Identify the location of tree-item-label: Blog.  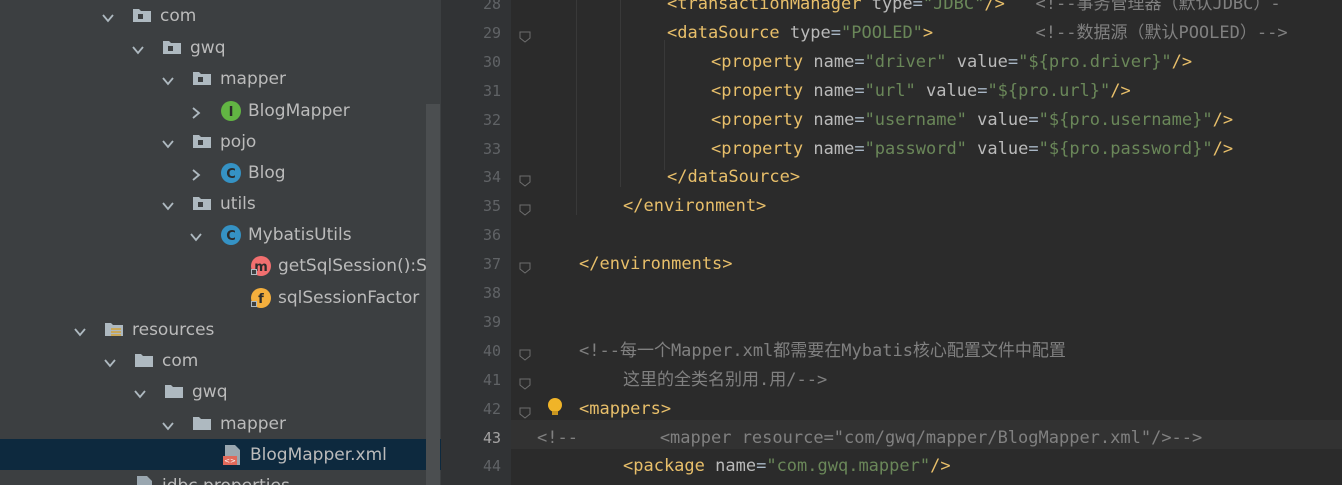
(267, 173).